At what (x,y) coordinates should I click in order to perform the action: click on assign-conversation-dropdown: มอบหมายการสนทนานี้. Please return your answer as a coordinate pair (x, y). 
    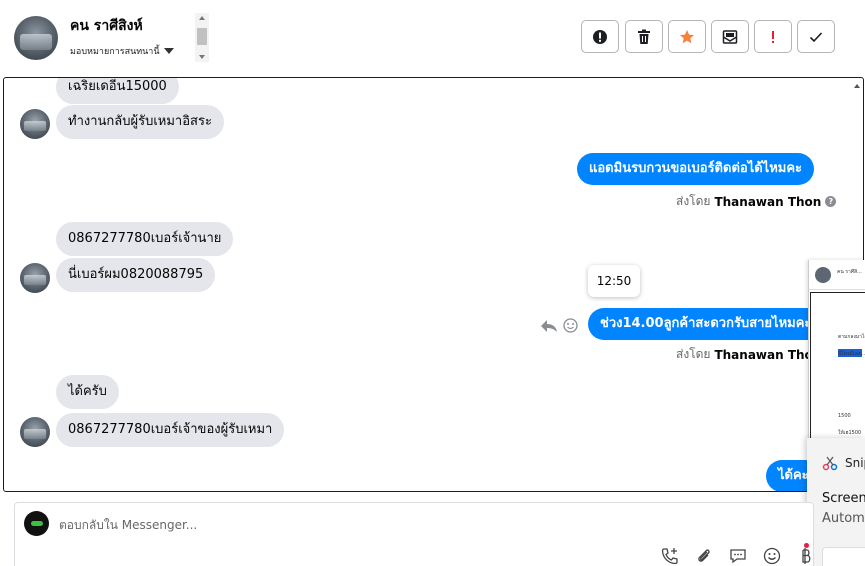
    Looking at the image, I should click on (122, 51).